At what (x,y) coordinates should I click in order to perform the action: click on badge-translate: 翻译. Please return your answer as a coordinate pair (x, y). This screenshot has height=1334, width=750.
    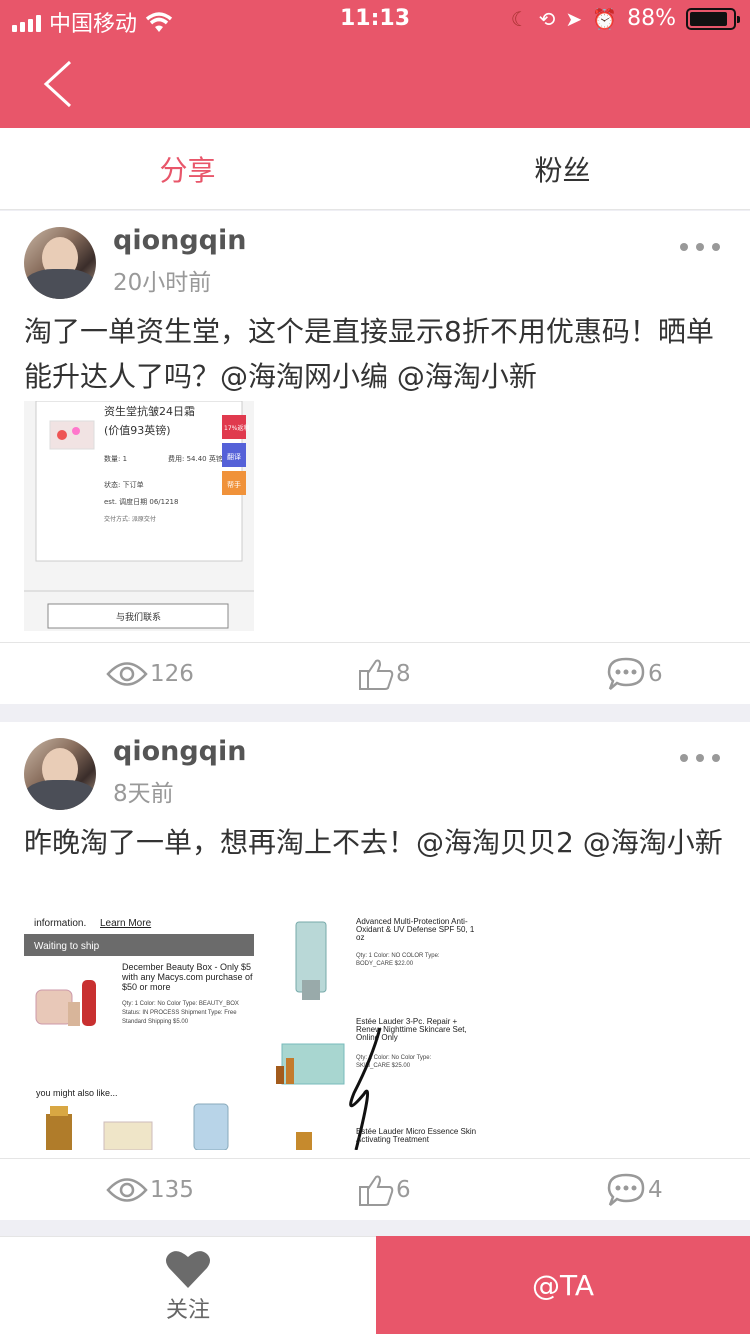
    Looking at the image, I should click on (234, 456).